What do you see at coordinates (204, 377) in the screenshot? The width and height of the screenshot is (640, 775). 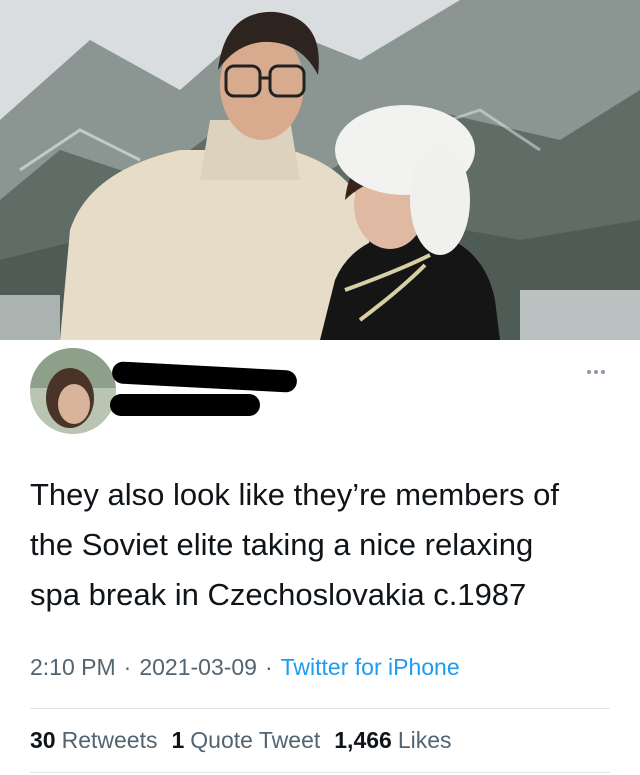 I see `redacted-display-name` at bounding box center [204, 377].